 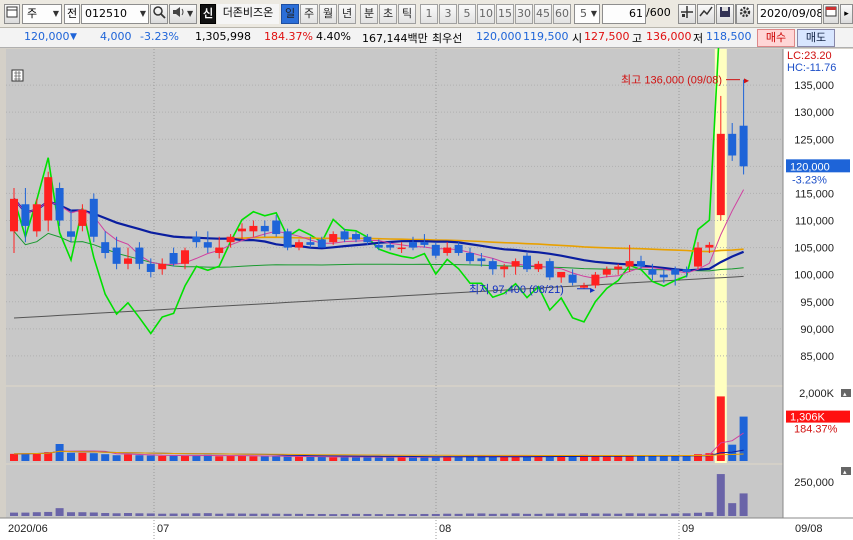 I want to click on line-chart-icon, so click(x=706, y=14).